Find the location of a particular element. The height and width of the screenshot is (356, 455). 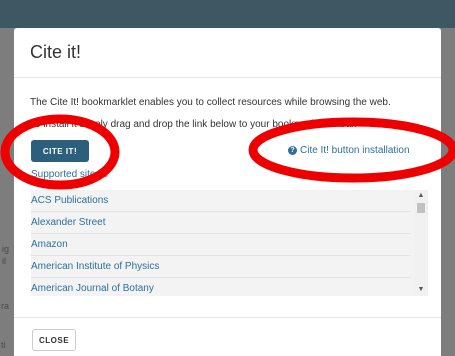

install-link: ? Cite It! button installation is located at coordinates (349, 150).